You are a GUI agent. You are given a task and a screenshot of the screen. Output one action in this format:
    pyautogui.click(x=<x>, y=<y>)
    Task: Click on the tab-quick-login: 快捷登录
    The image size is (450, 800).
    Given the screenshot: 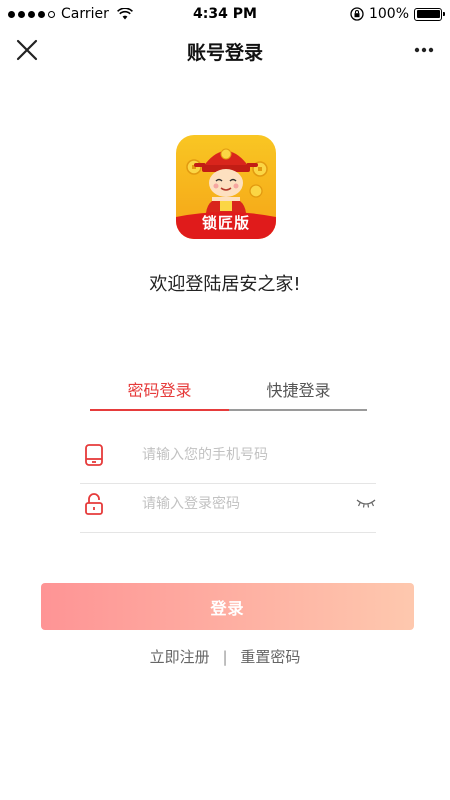 What is the action you would take?
    pyautogui.click(x=298, y=394)
    